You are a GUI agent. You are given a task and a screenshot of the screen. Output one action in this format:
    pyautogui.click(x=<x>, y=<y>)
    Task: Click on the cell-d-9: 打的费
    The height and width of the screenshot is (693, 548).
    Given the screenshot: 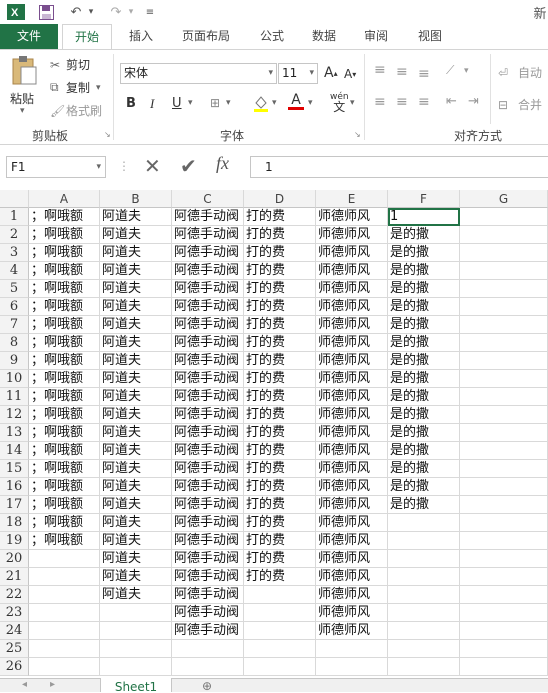 What is the action you would take?
    pyautogui.click(x=280, y=361)
    